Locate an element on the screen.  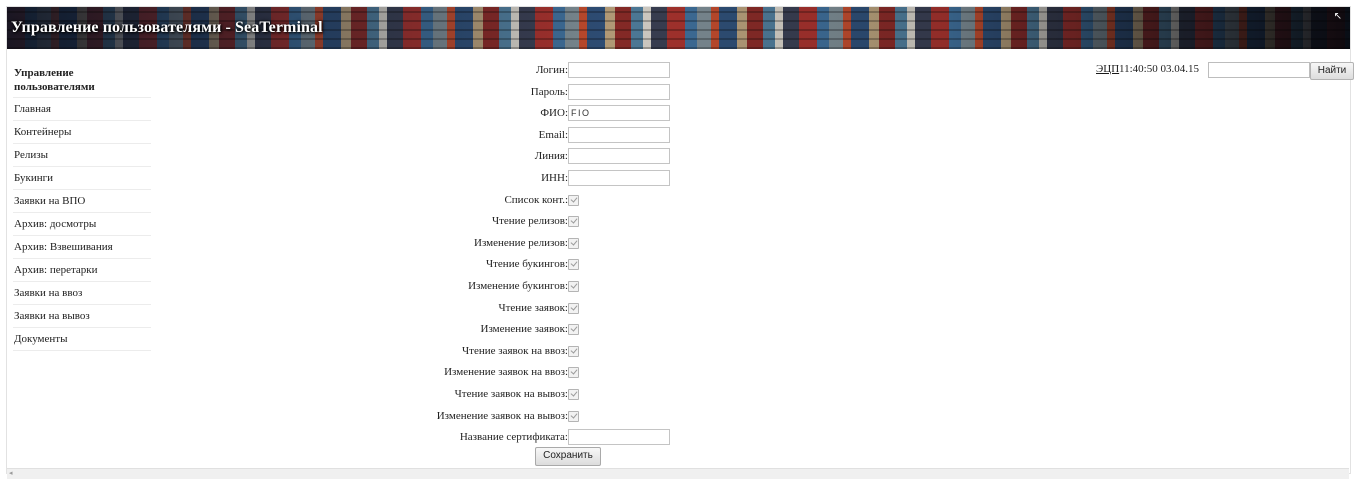
edit-bookings-checkbox is located at coordinates (573, 286).